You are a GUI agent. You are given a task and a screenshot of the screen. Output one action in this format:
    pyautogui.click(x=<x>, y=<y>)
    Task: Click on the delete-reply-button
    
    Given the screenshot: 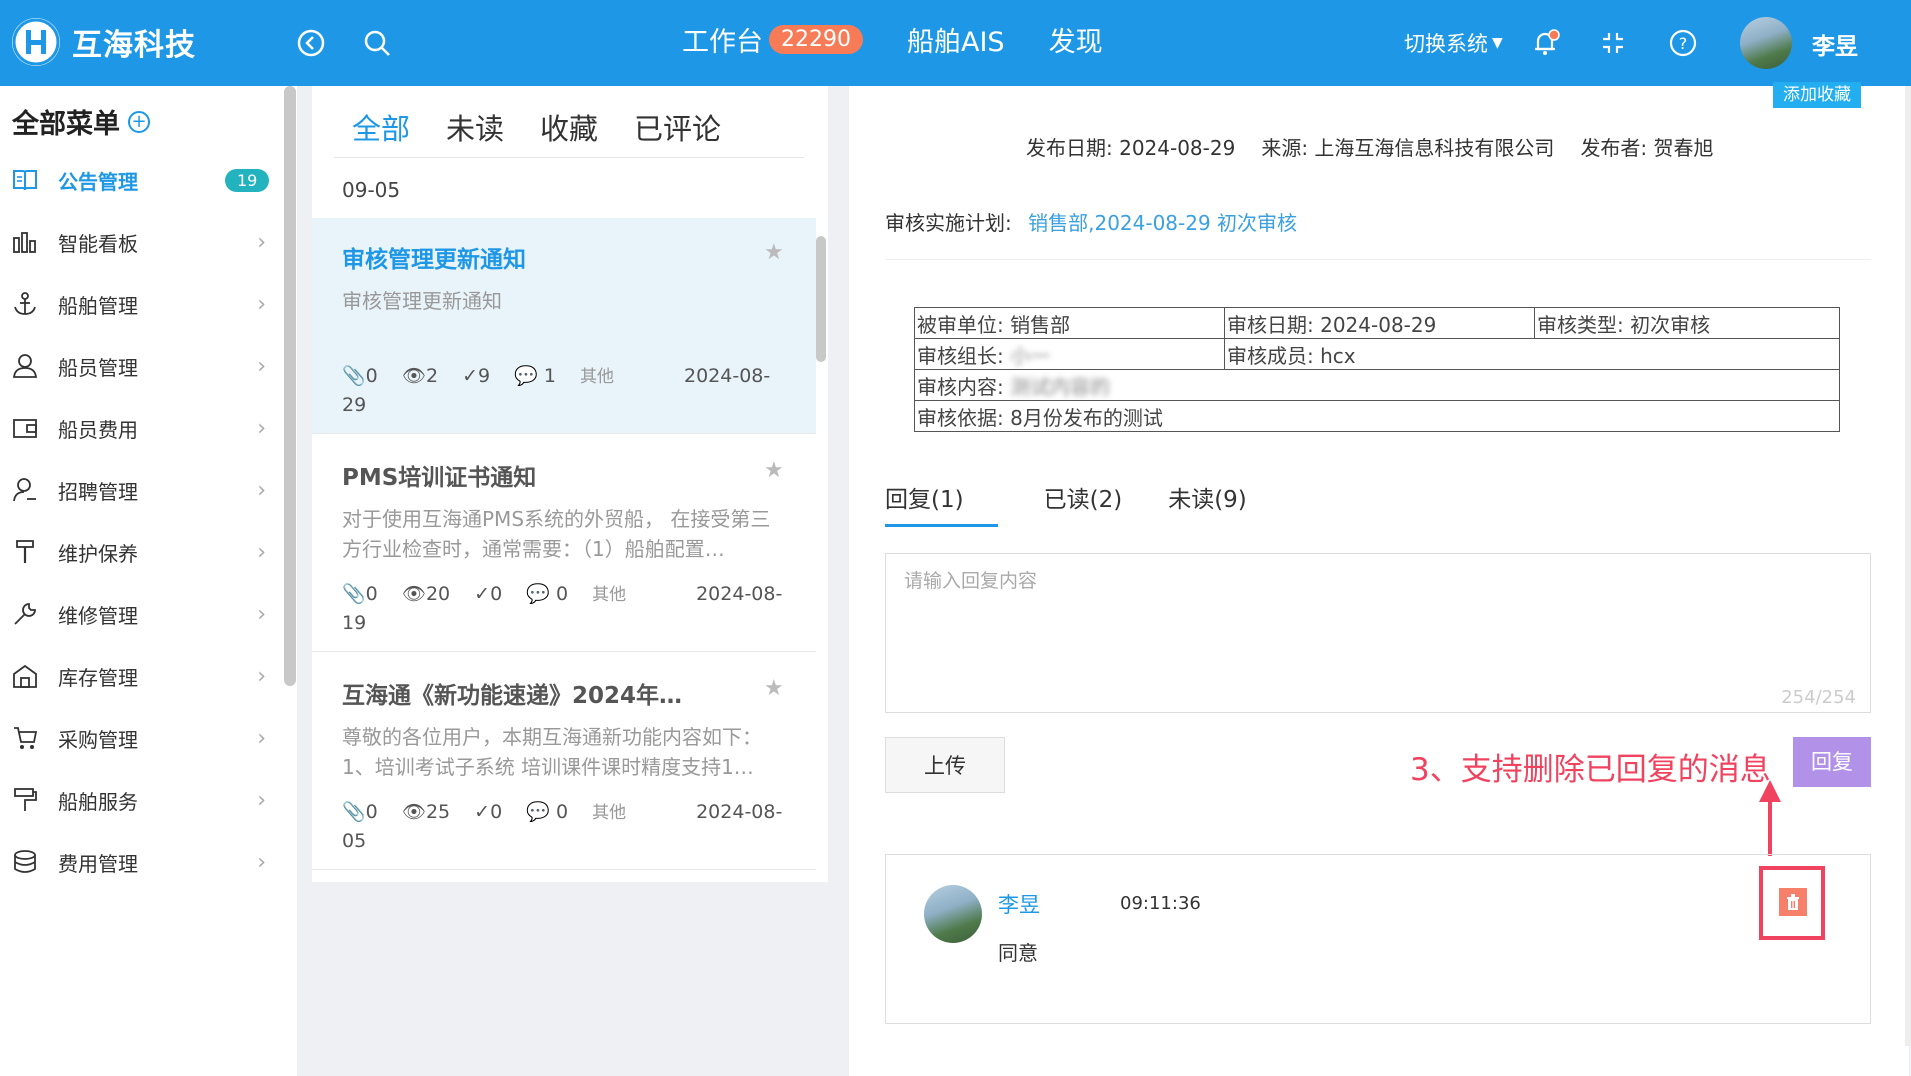 What is the action you would take?
    pyautogui.click(x=1793, y=902)
    